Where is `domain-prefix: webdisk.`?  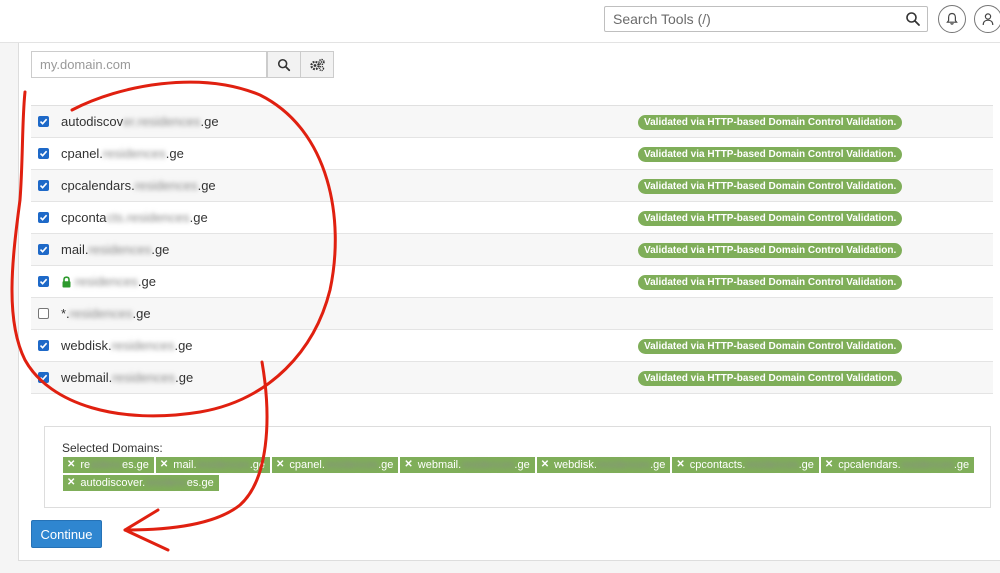 domain-prefix: webdisk. is located at coordinates (86, 345).